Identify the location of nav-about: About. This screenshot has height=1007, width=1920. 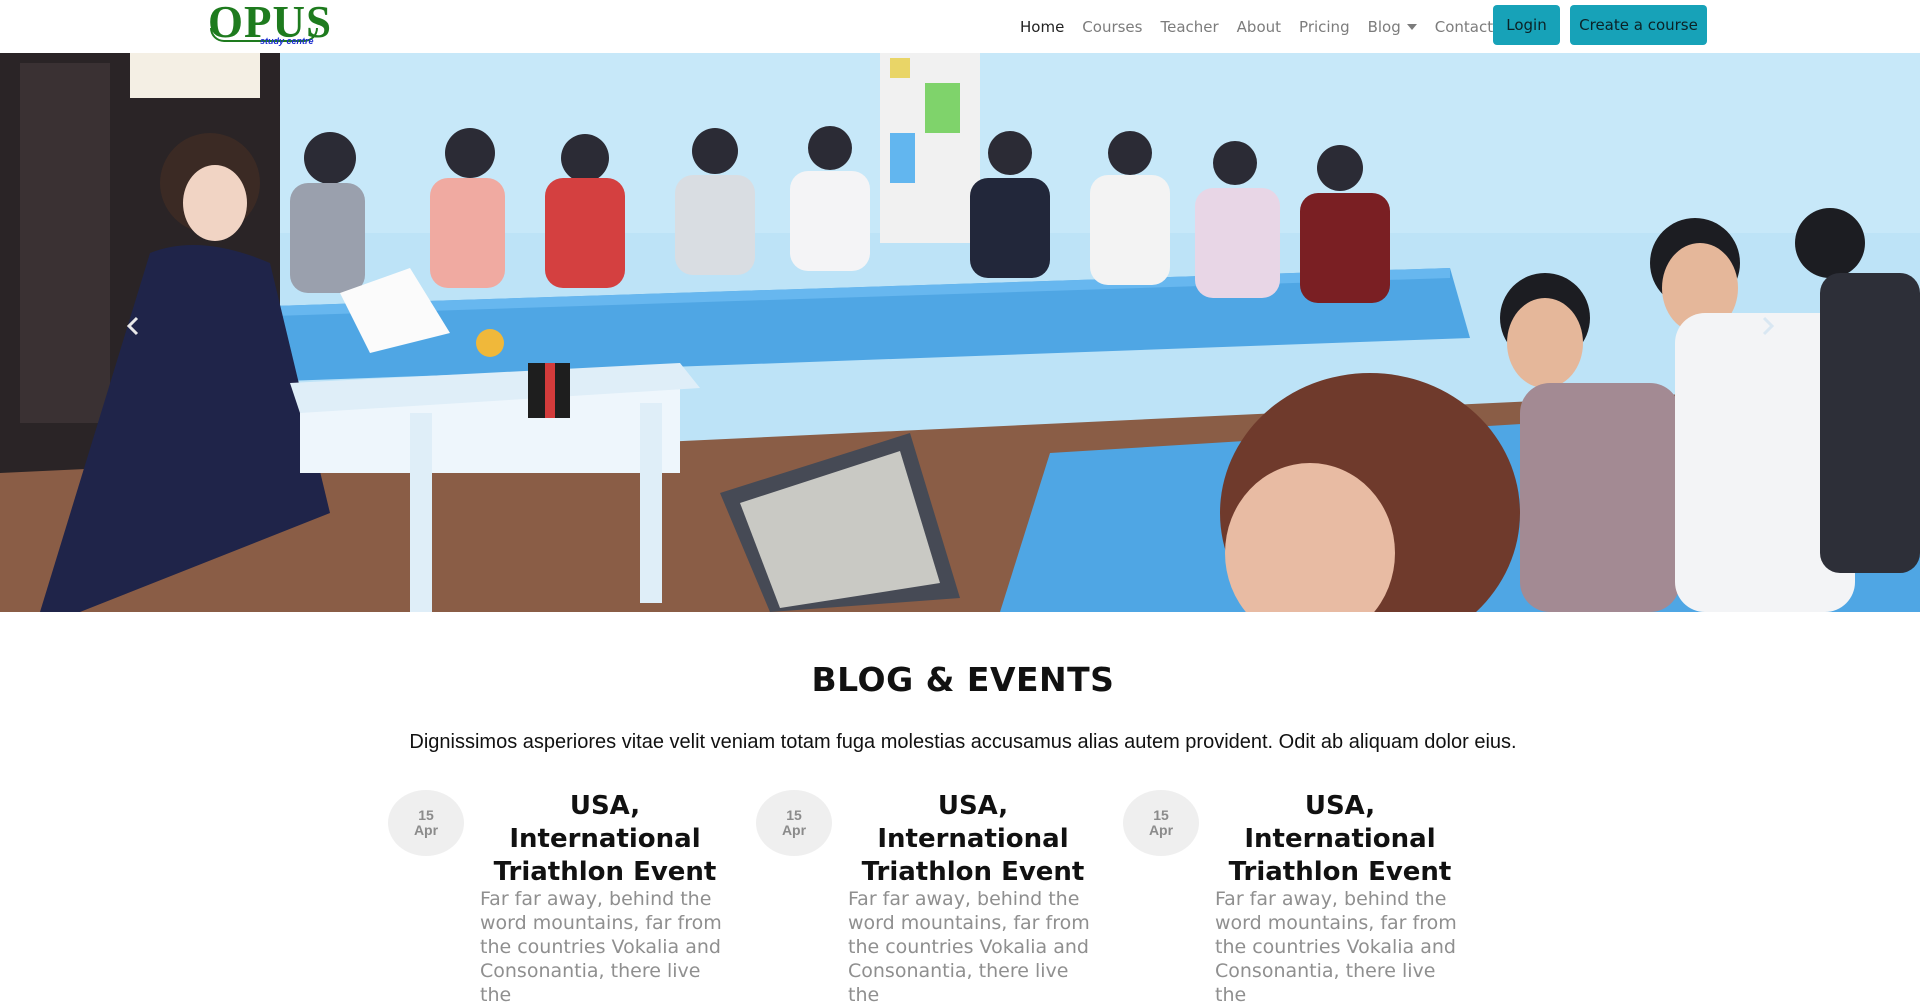
(1259, 27).